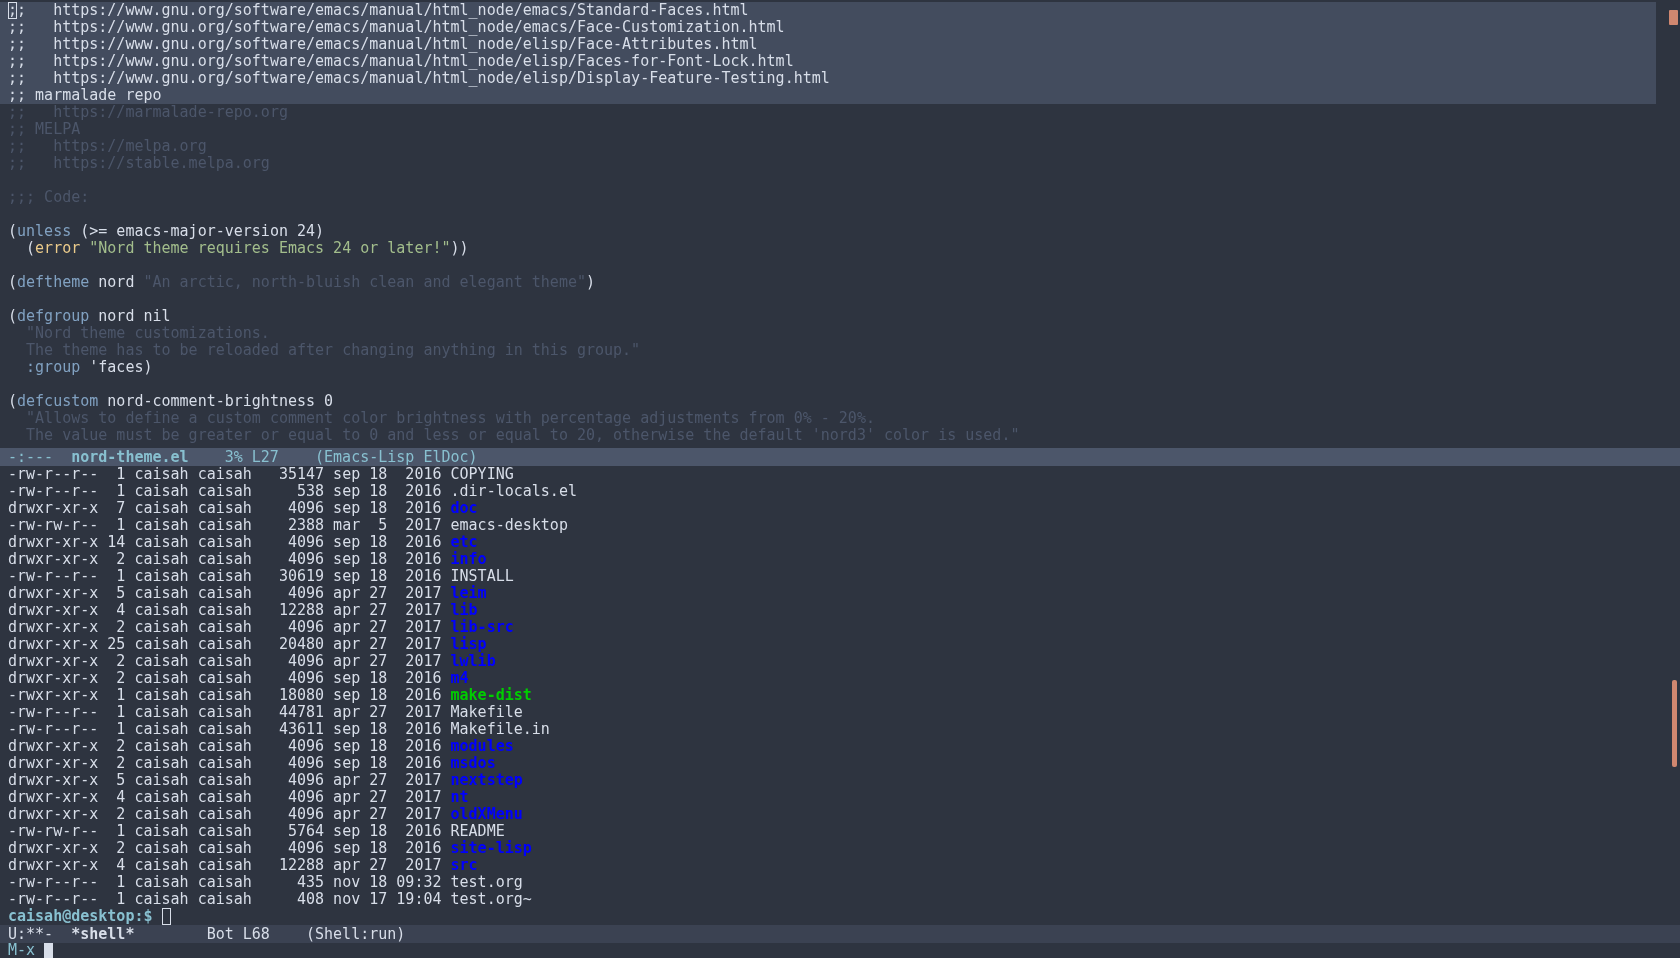 The image size is (1680, 958). Describe the element at coordinates (265, 882) in the screenshot. I see `listing-line: -rw-r--r-- 1 caisah caisah 435 nov 18 09:32 test.org` at that location.